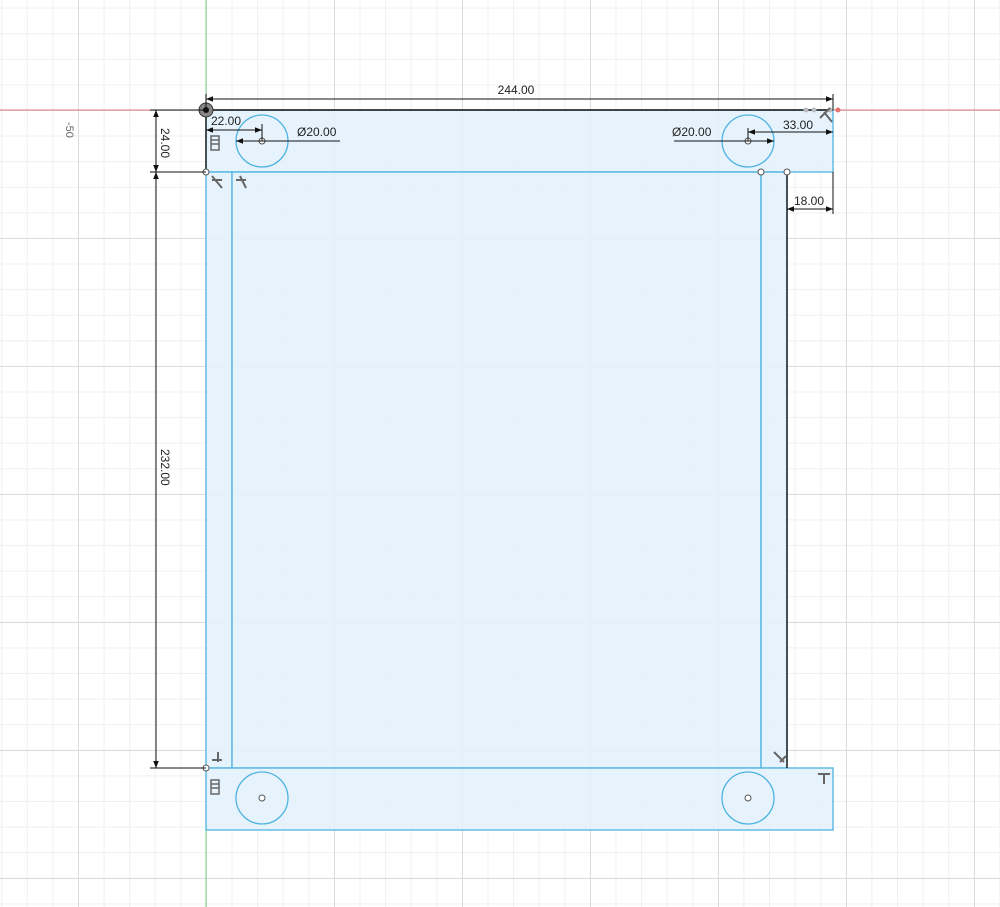 Image resolution: width=1000 pixels, height=907 pixels. What do you see at coordinates (516, 90) in the screenshot?
I see `dimension-label-overall-width: 244.00` at bounding box center [516, 90].